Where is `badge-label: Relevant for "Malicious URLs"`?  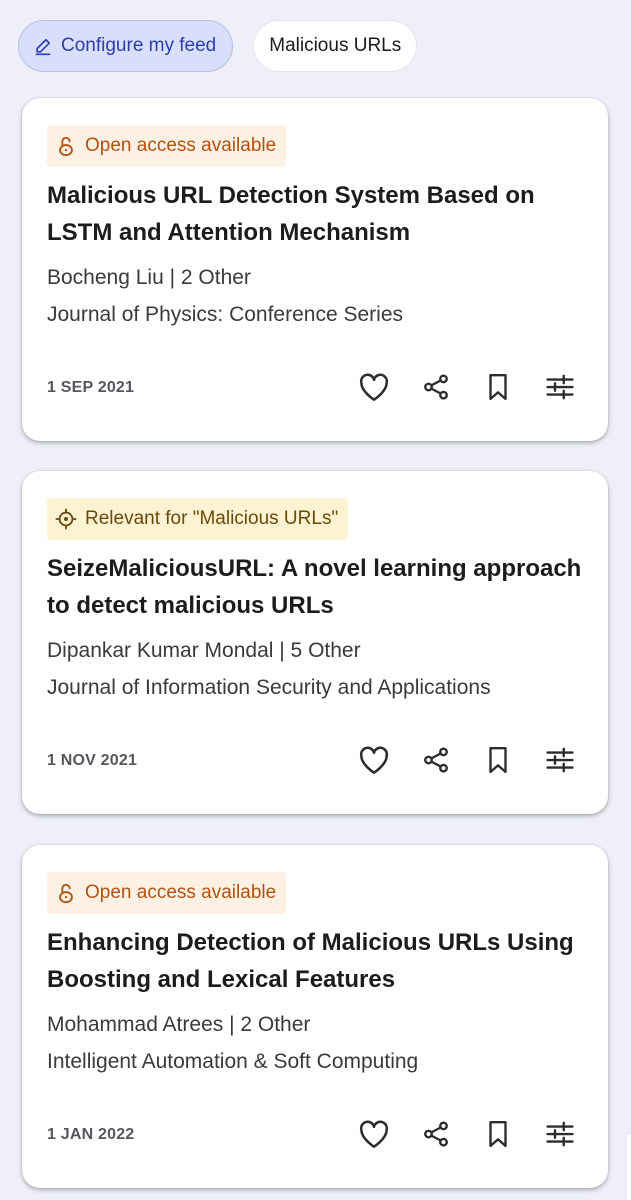 badge-label: Relevant for "Malicious URLs" is located at coordinates (212, 518).